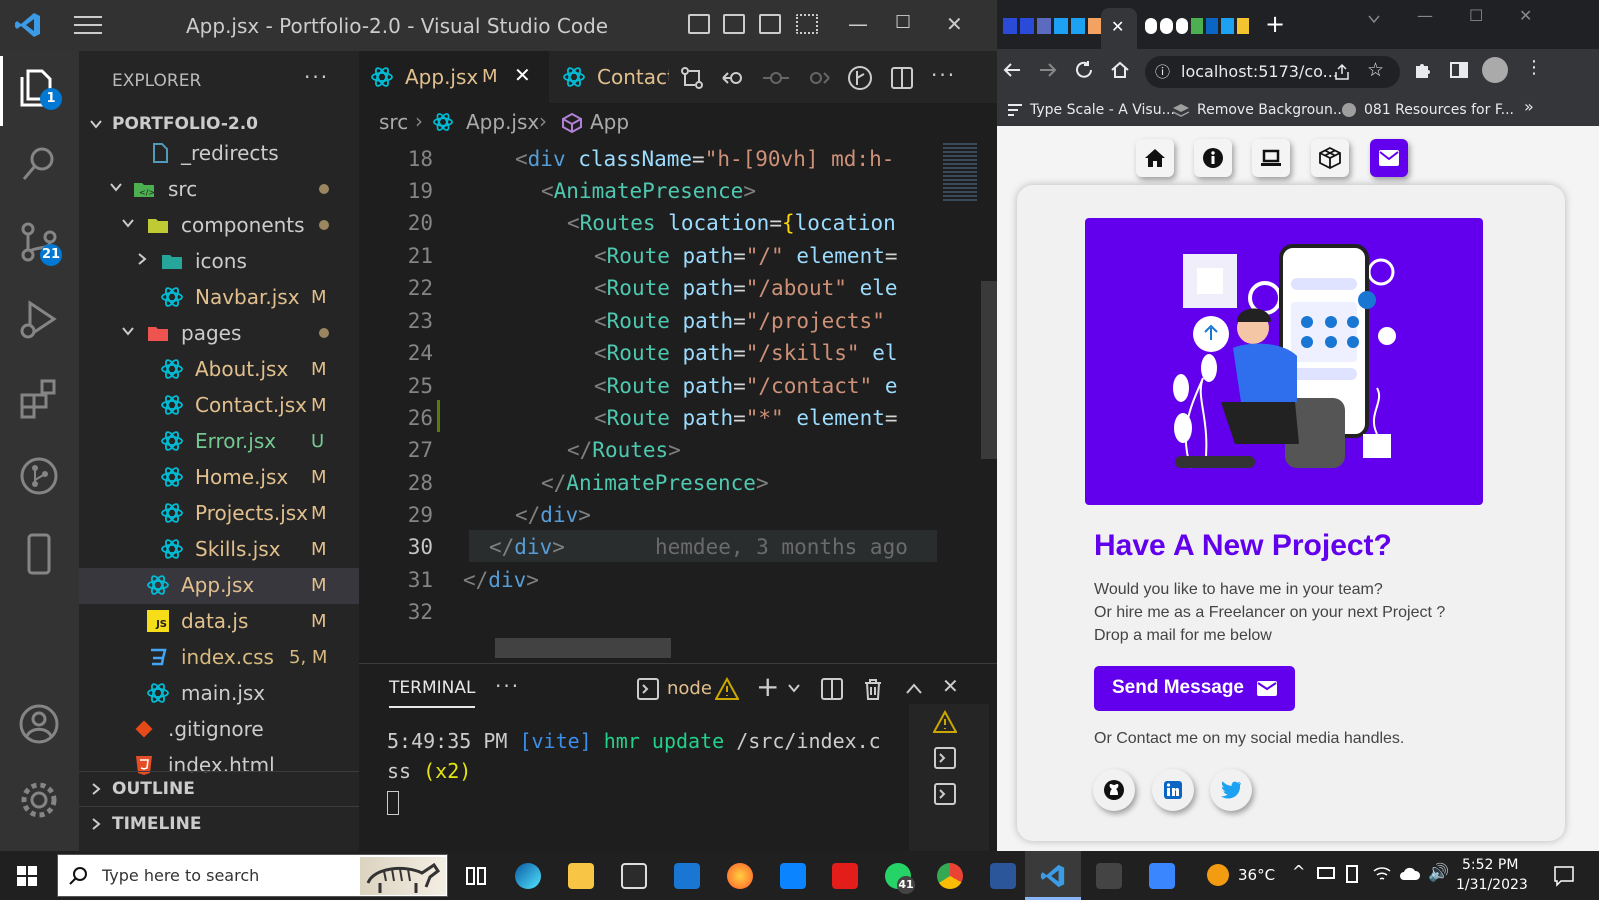  I want to click on background-tabs, so click(1197, 29).